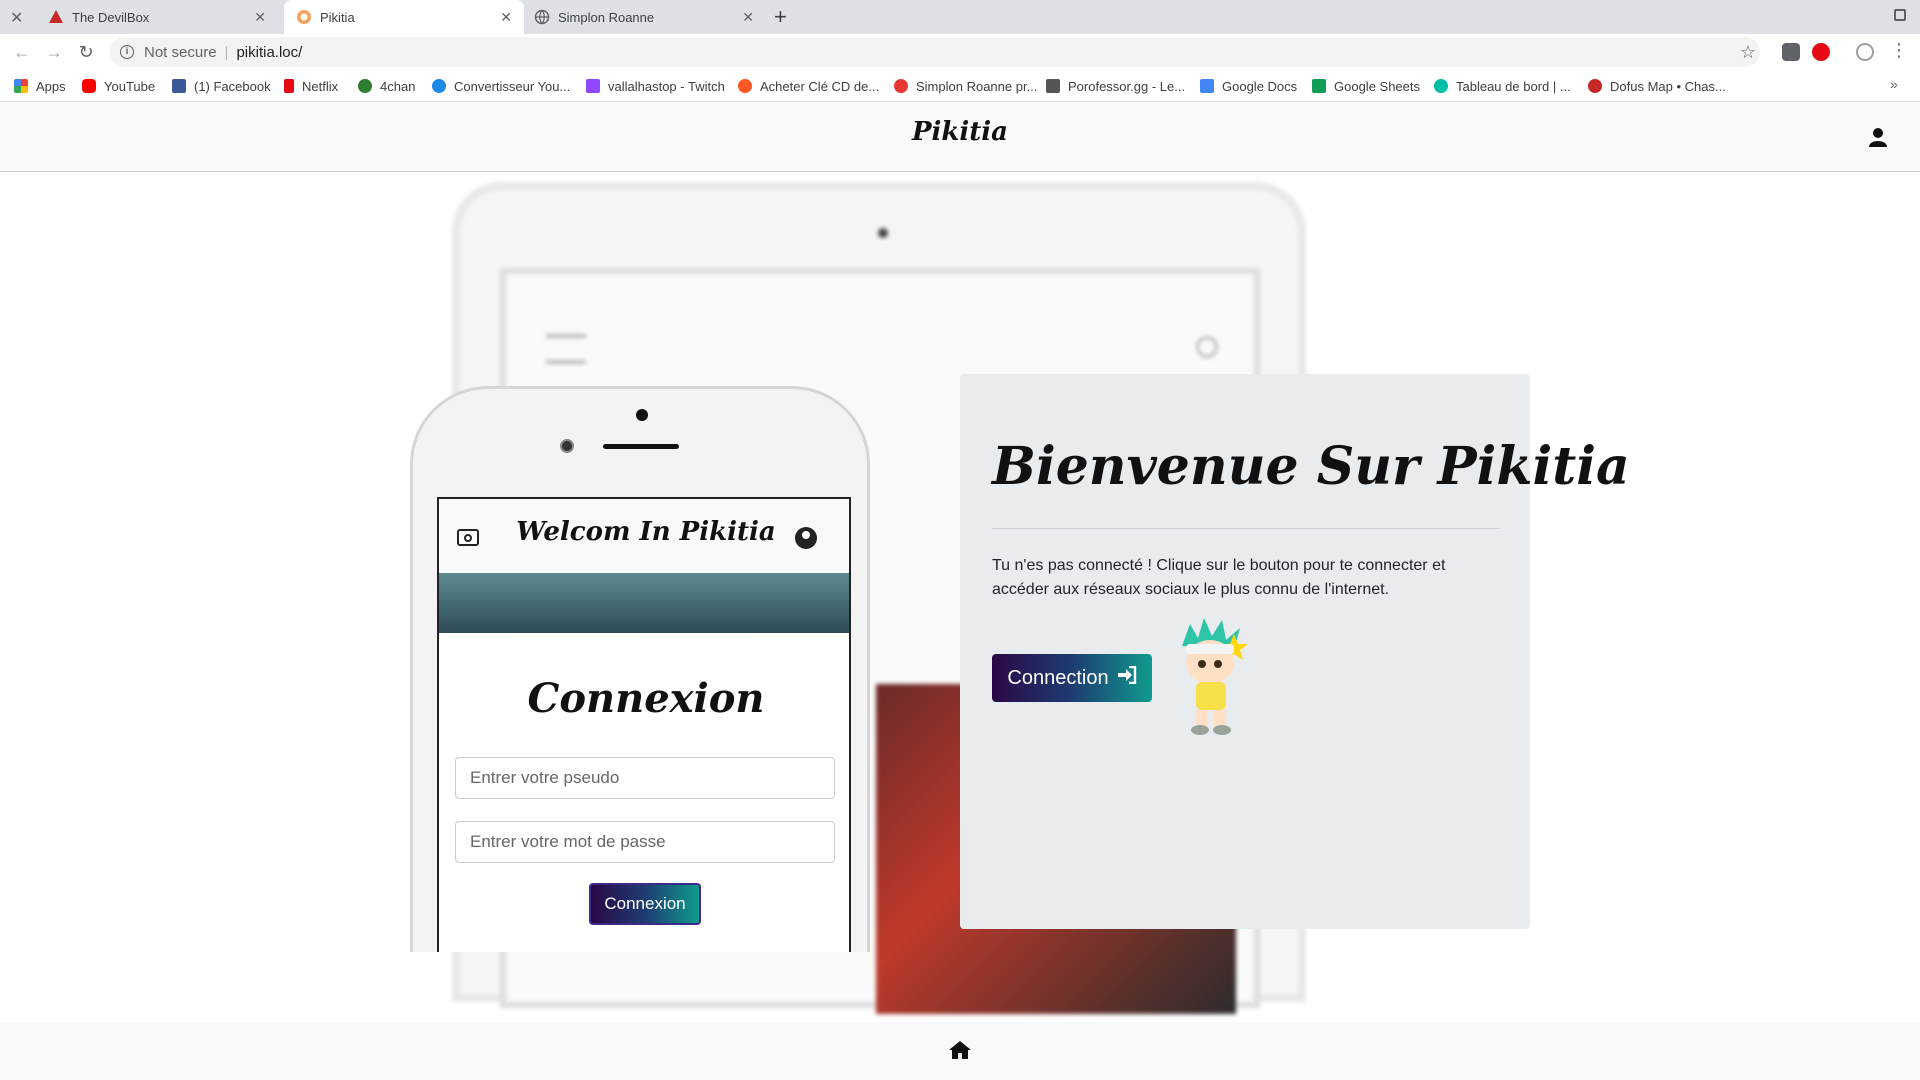  Describe the element at coordinates (180, 52) in the screenshot. I see `security-label: Not secure` at that location.